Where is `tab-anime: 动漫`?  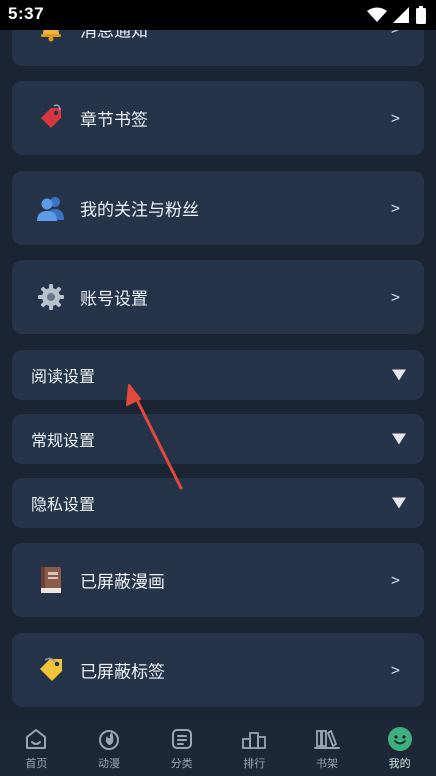 tab-anime: 动漫 is located at coordinates (109, 748).